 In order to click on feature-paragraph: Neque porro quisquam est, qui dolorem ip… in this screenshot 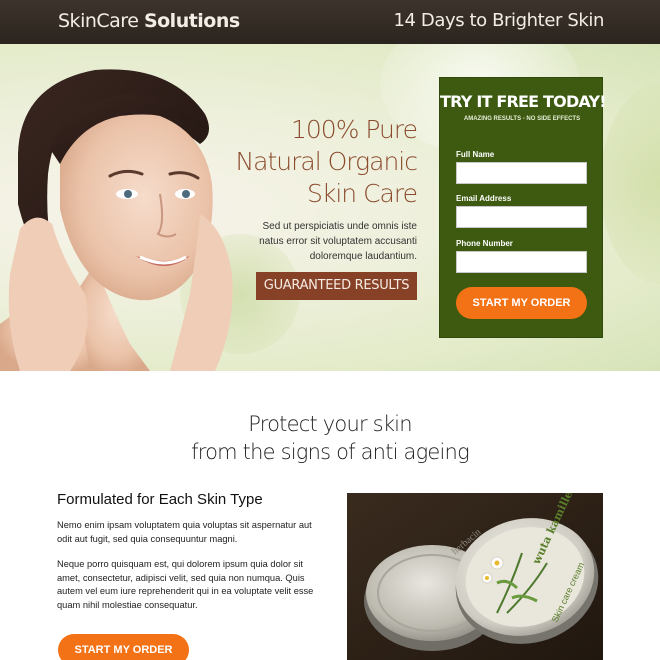, I will do `click(185, 584)`.